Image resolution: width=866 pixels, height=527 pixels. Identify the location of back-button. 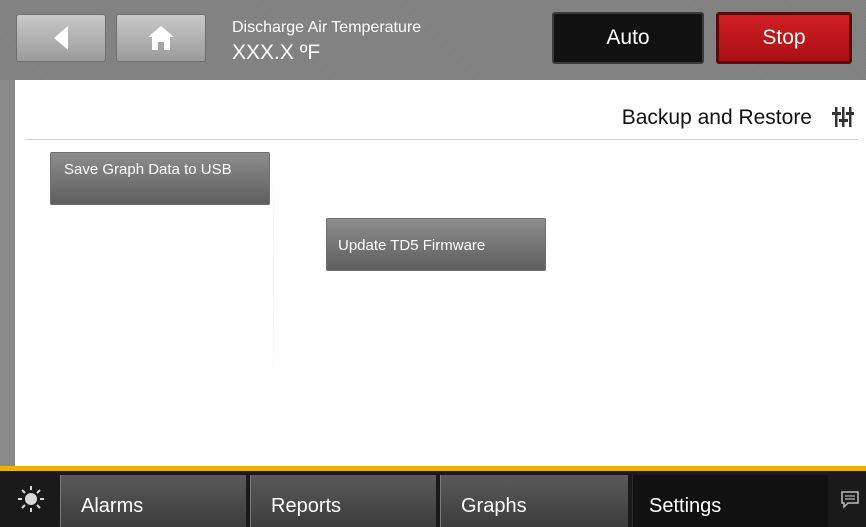
(61, 38).